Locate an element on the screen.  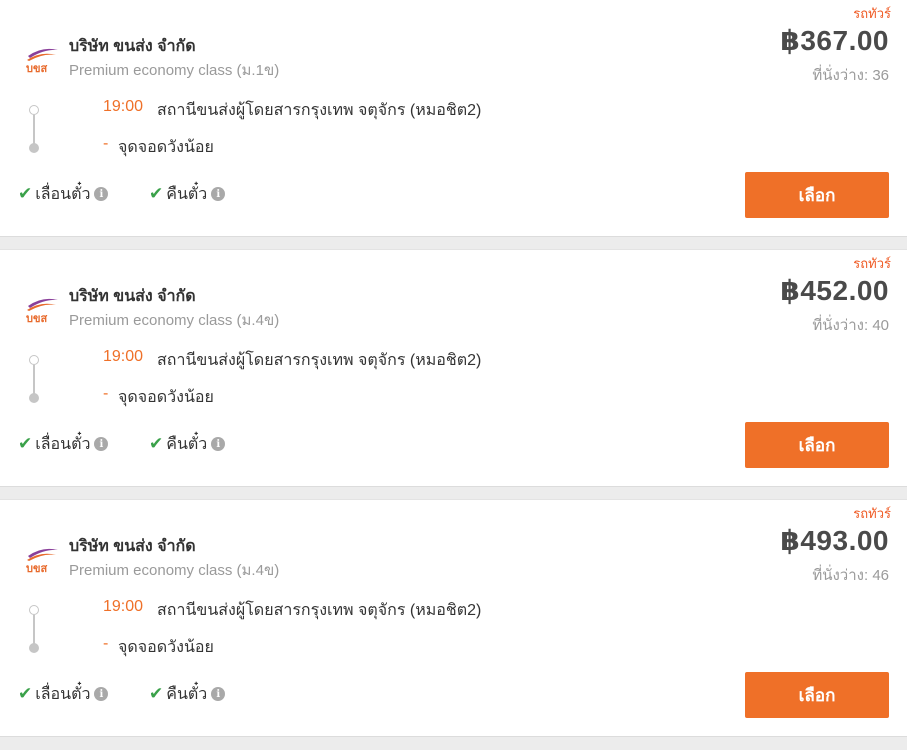
seats-available: ที่นั่งว่าง: 46 is located at coordinates (850, 575).